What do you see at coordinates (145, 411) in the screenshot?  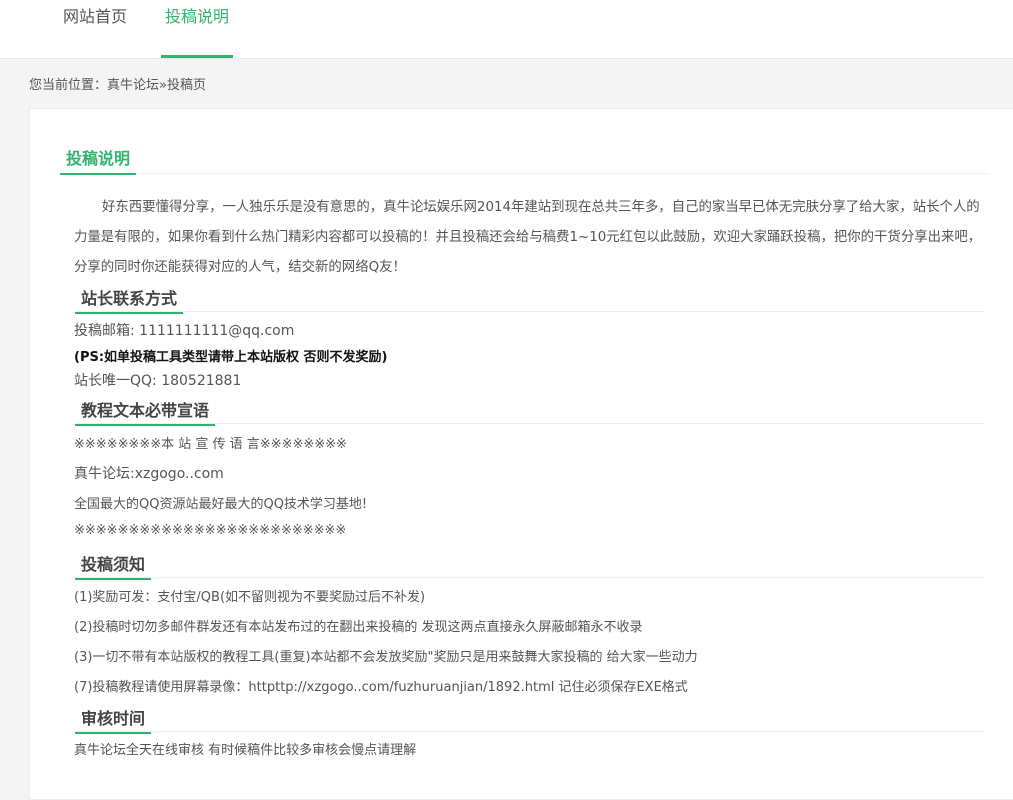 I see `section-title-slogan: 教程文本必带宣语` at bounding box center [145, 411].